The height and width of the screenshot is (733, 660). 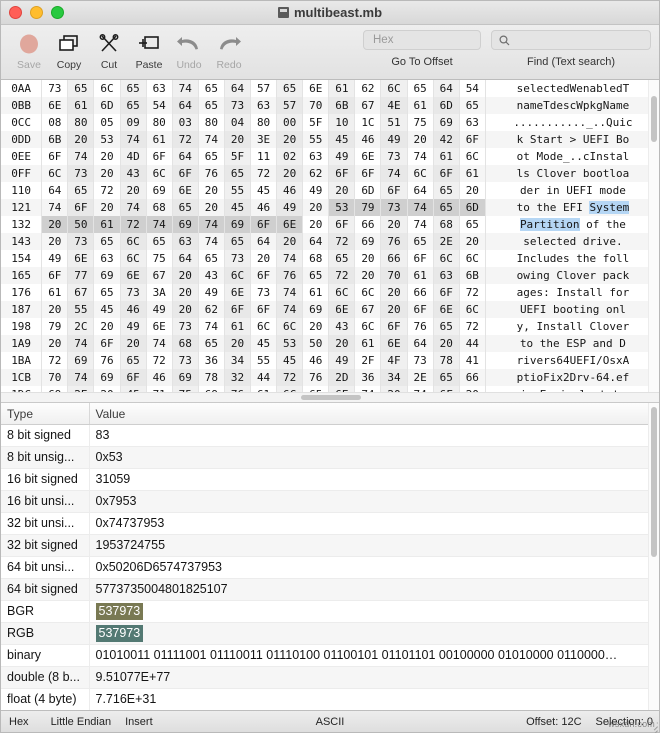 I want to click on hex-byte-cell: 79, so click(x=368, y=207).